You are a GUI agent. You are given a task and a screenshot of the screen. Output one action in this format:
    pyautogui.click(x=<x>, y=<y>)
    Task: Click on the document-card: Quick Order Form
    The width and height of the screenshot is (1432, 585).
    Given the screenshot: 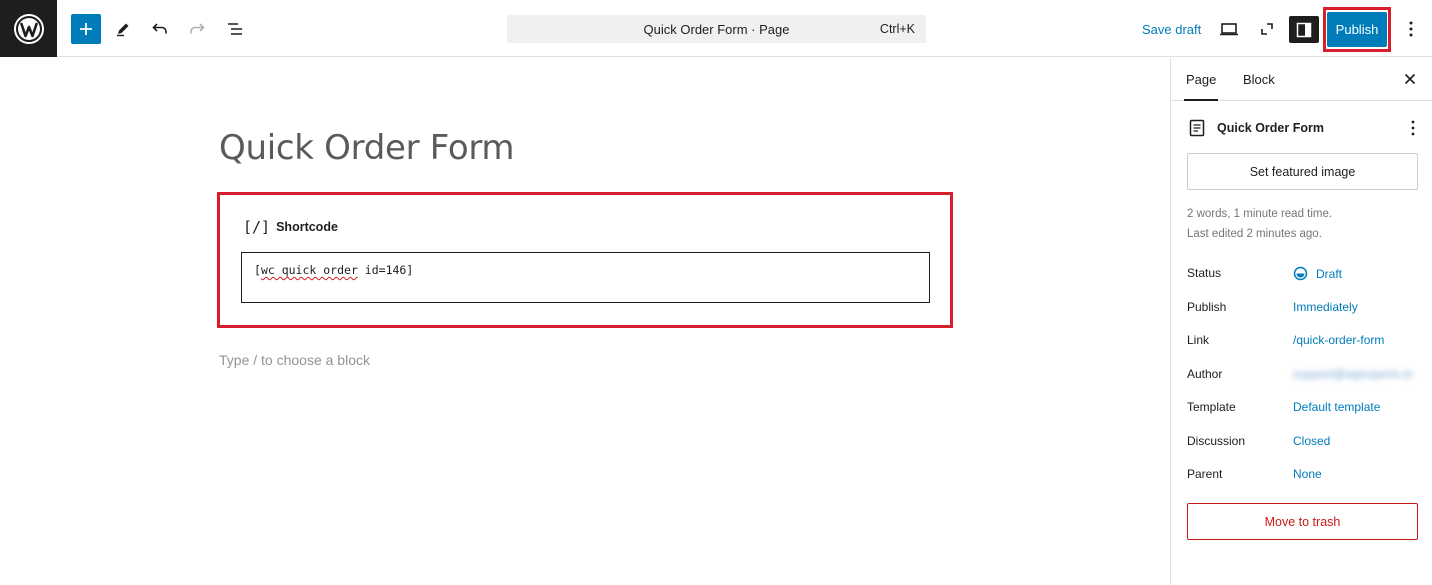 What is the action you would take?
    pyautogui.click(x=1307, y=128)
    